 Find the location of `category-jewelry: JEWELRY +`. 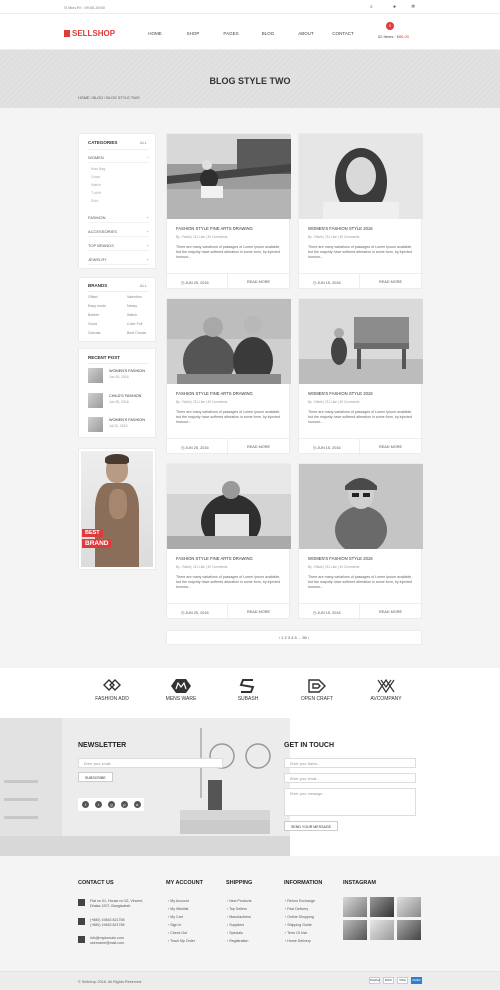

category-jewelry: JEWELRY + is located at coordinates (118, 261).